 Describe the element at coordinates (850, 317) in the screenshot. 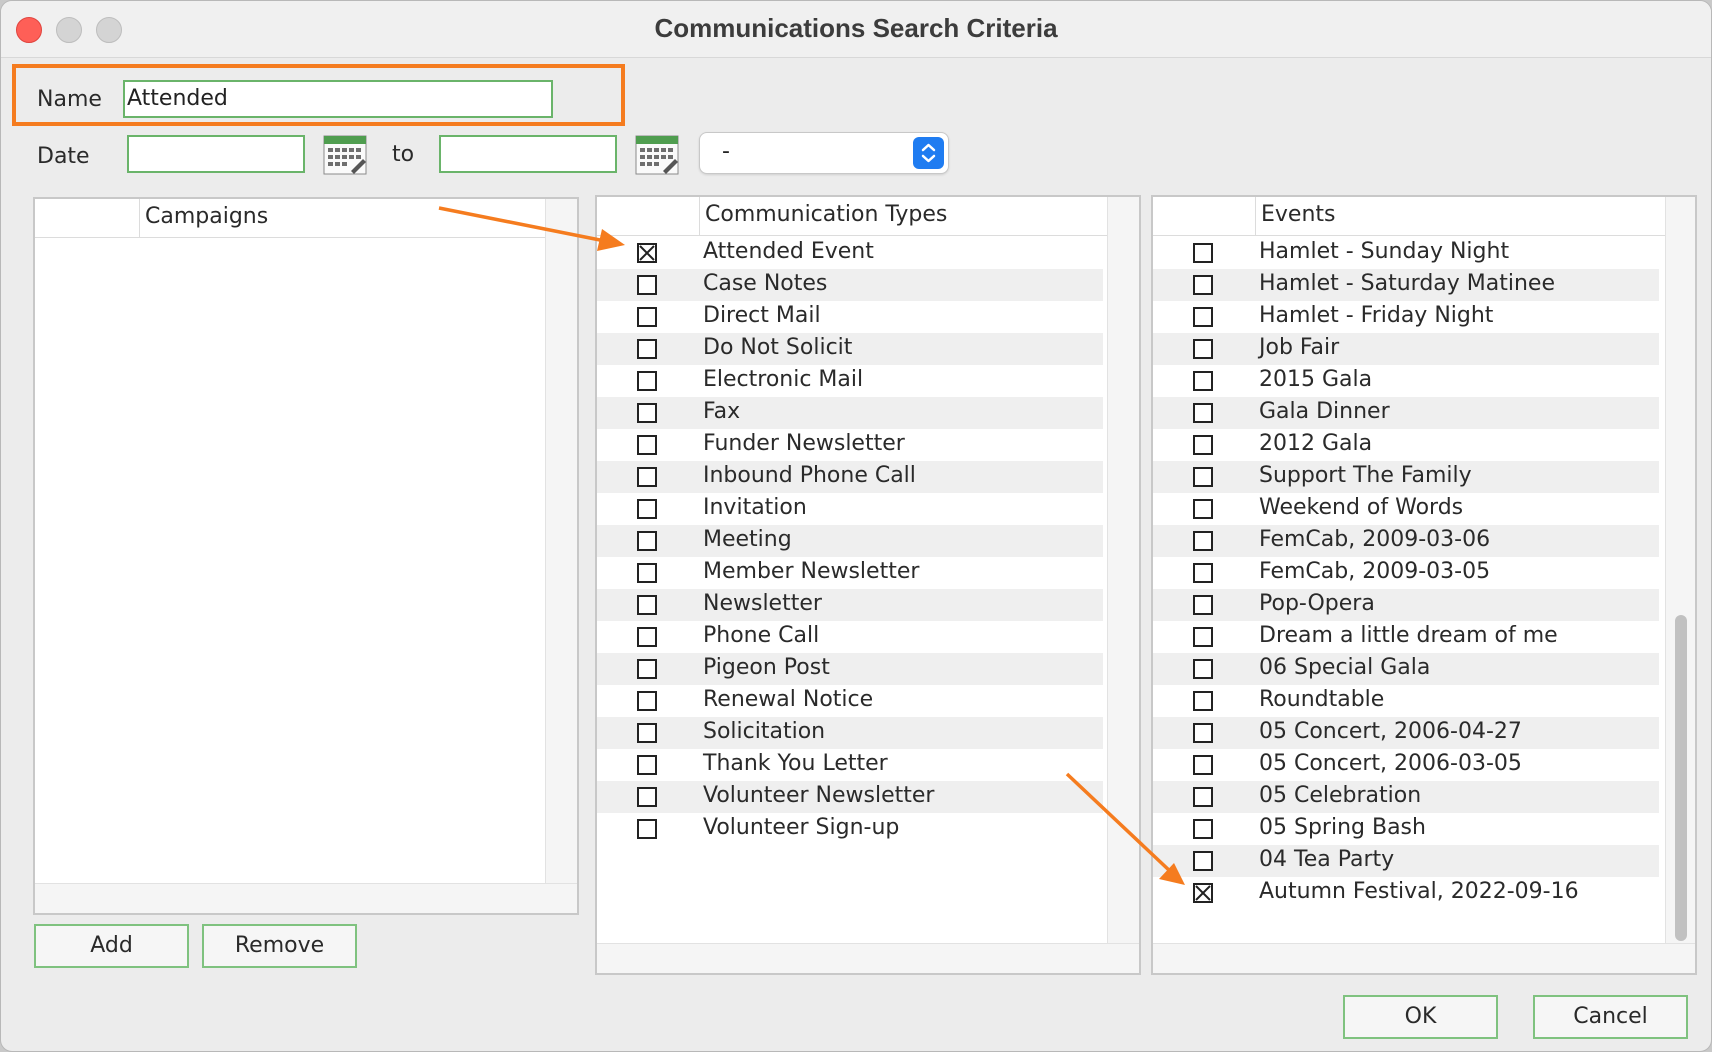

I see `list-item: Direct Mail` at that location.